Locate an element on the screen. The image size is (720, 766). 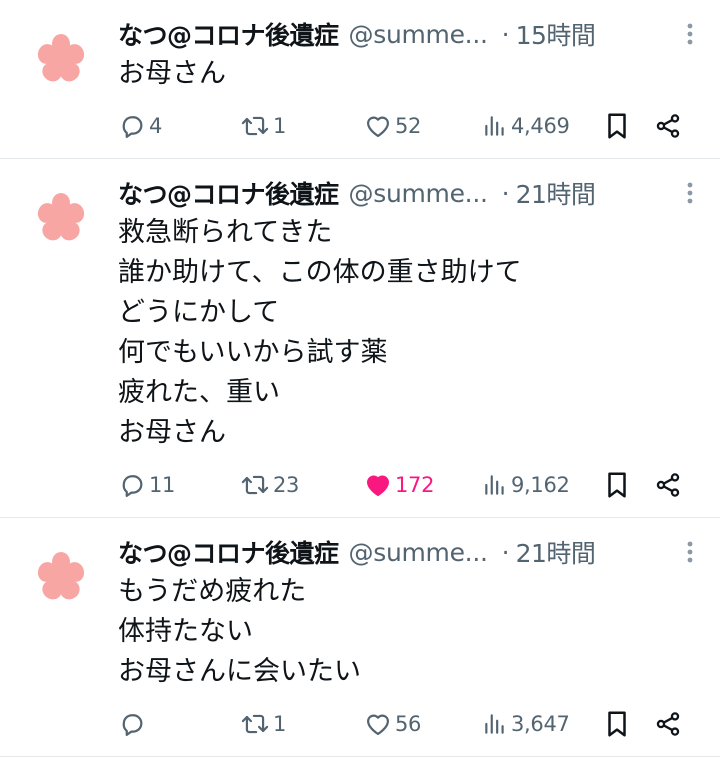
views-button: 9,162 is located at coordinates (526, 485).